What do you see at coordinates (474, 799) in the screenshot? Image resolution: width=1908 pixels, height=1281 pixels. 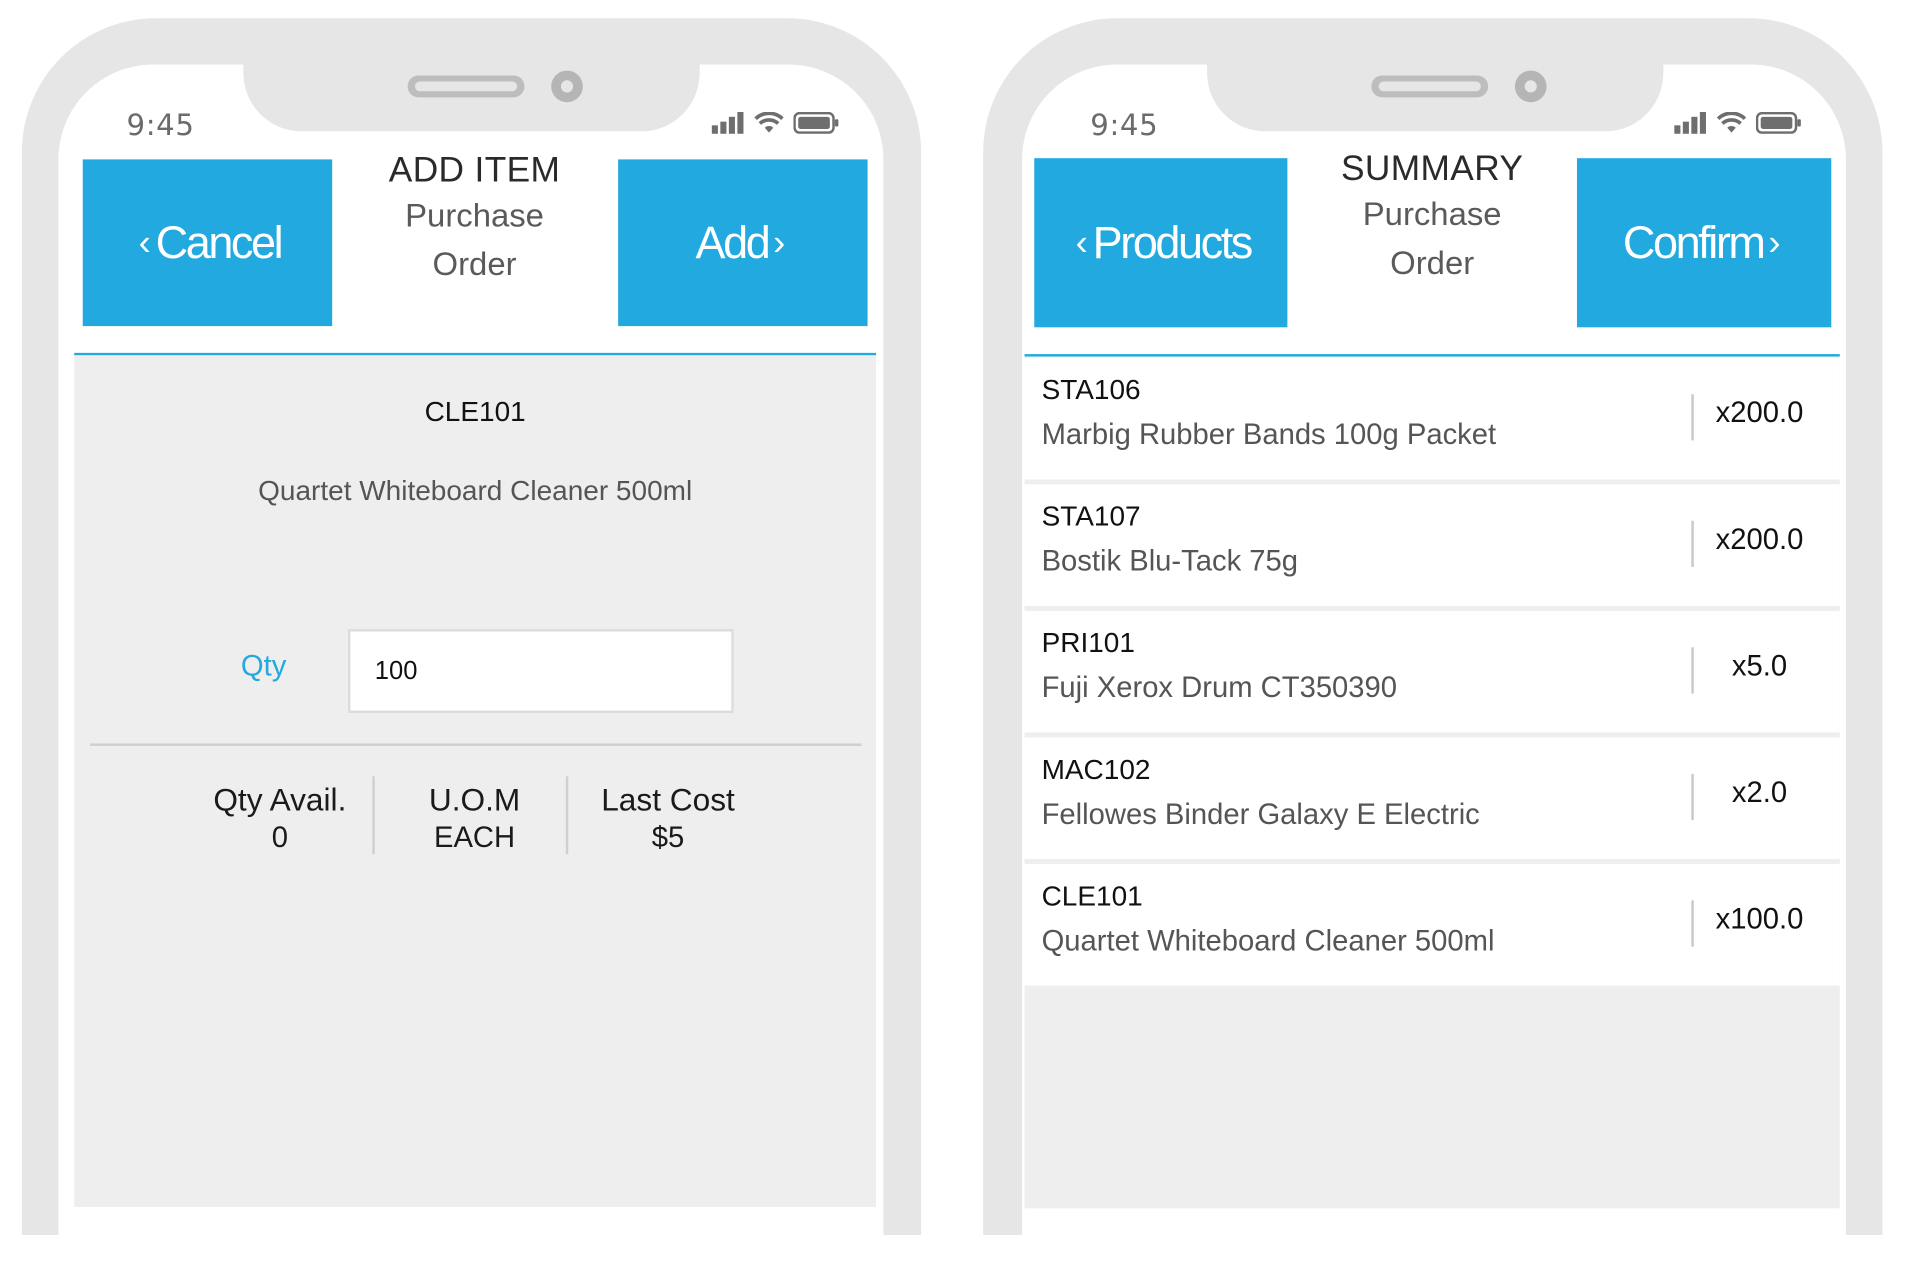 I see `stat-label: U.O.M` at bounding box center [474, 799].